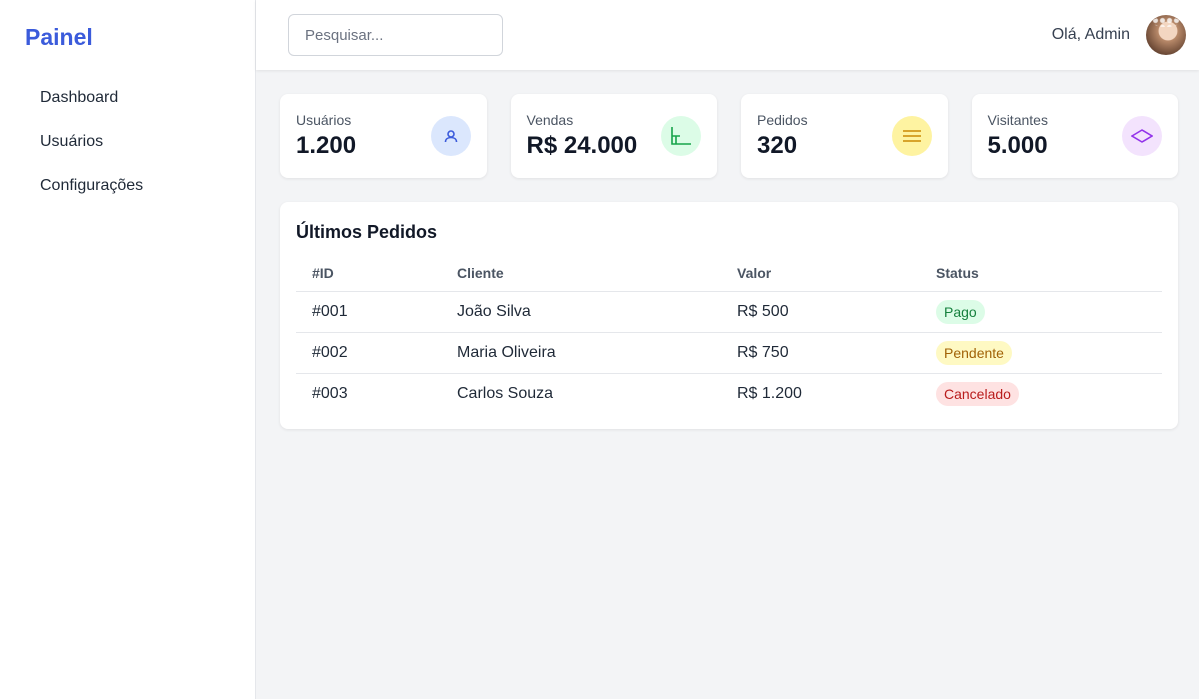 Image resolution: width=1199 pixels, height=699 pixels. I want to click on stat-label: Visitantes, so click(1017, 120).